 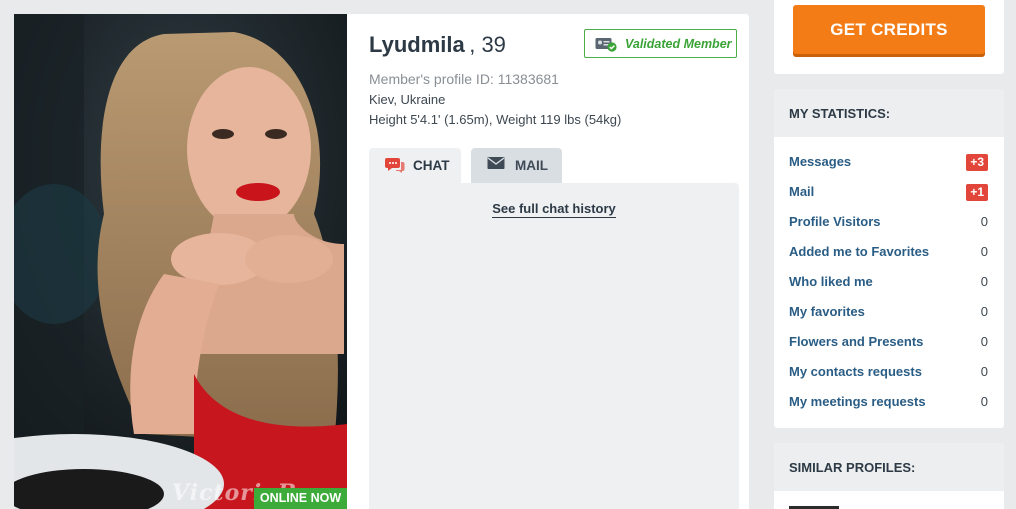 I want to click on stat-label: My favorites, so click(x=827, y=311).